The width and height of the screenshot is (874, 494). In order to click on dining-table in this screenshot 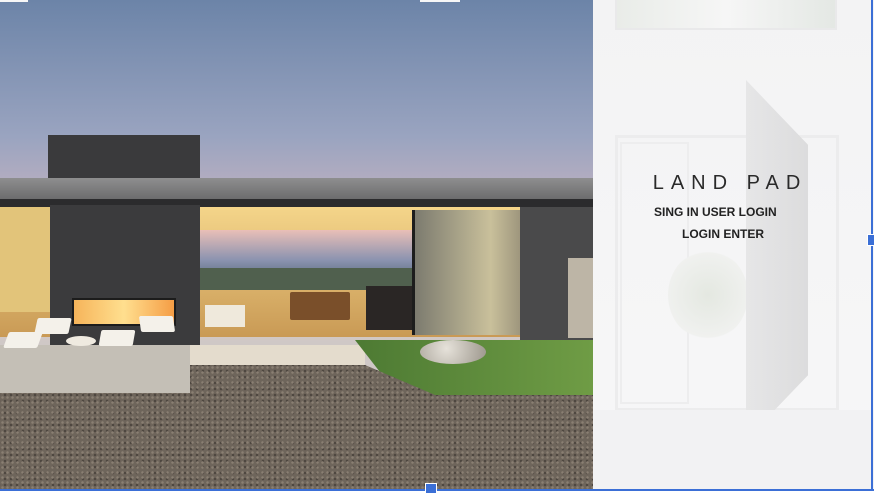, I will do `click(320, 306)`.